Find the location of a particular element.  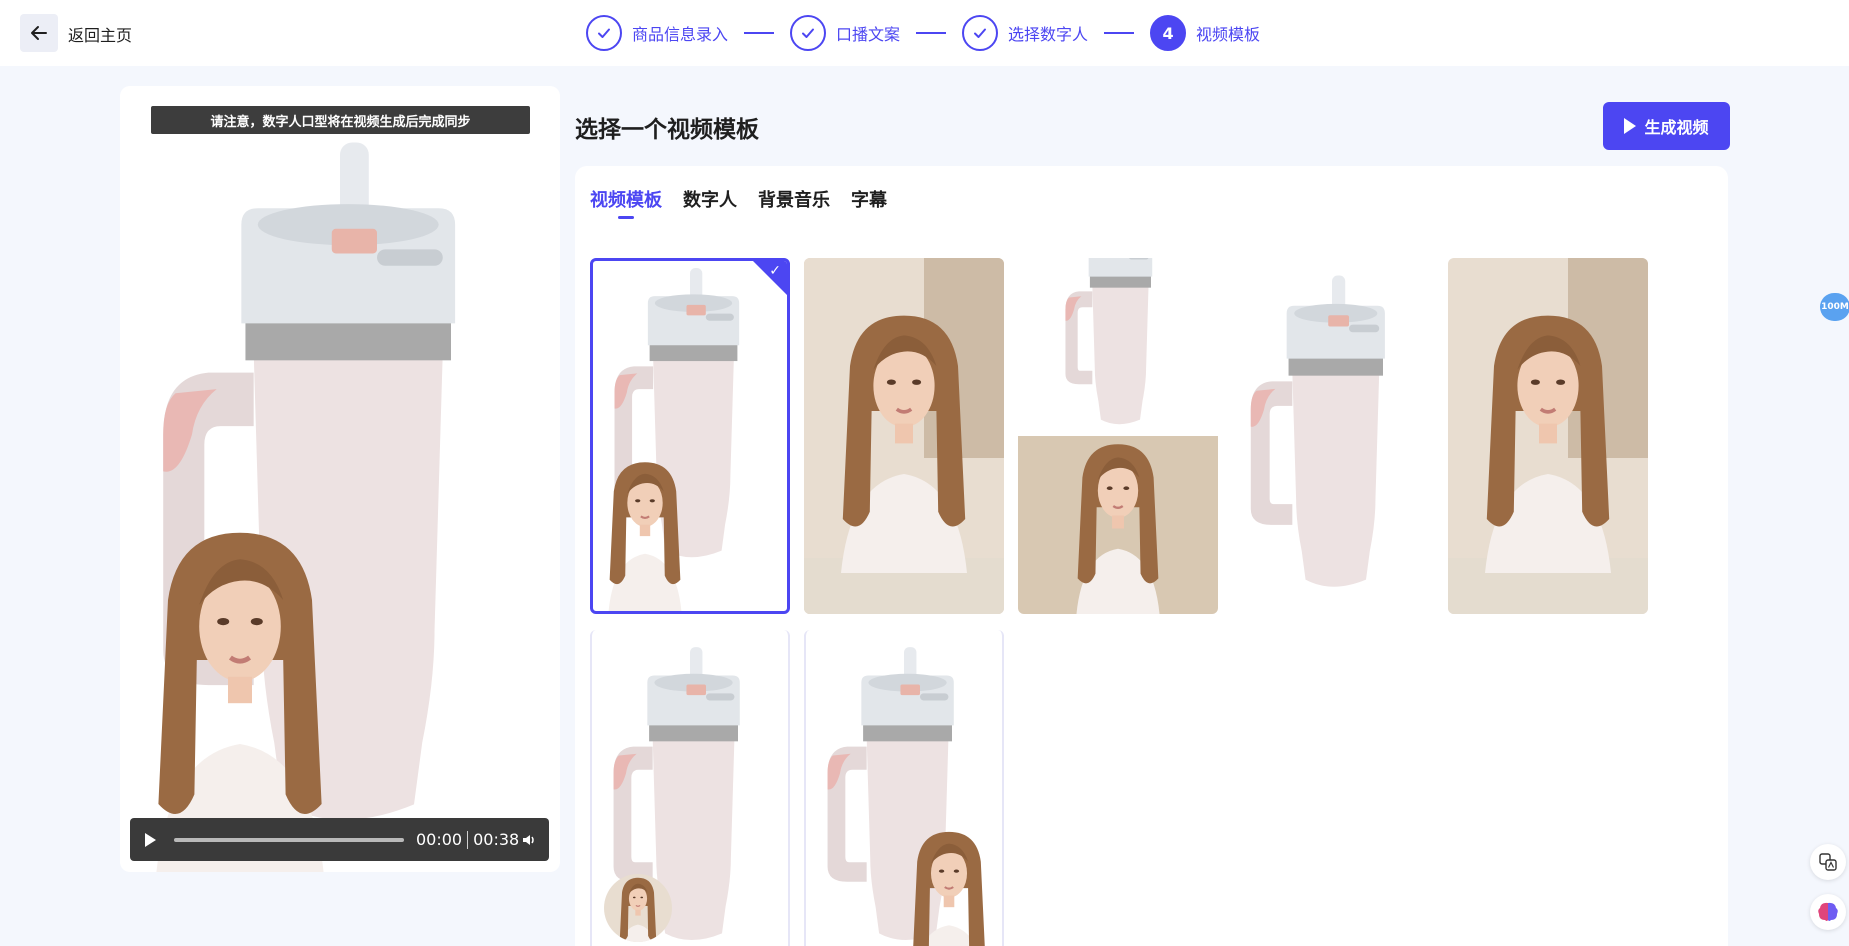

tab-video-template: 视频模板 is located at coordinates (626, 202).